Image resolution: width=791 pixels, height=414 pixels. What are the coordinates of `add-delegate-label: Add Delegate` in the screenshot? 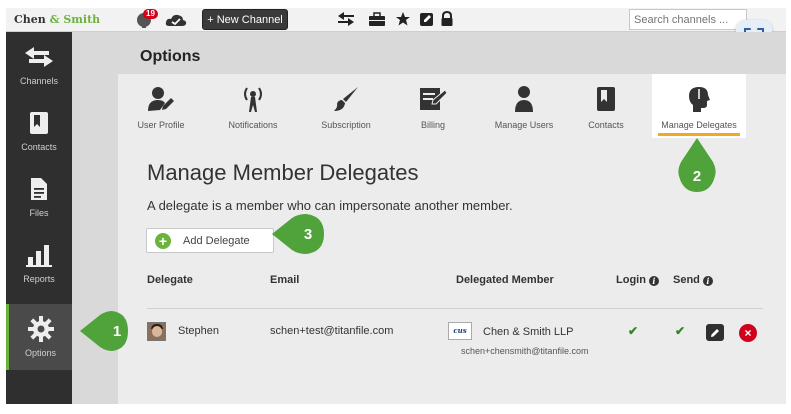 It's located at (216, 240).